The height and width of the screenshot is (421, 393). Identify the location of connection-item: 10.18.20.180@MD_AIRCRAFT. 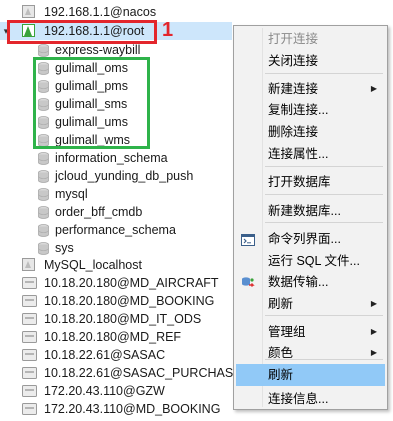
(116, 283).